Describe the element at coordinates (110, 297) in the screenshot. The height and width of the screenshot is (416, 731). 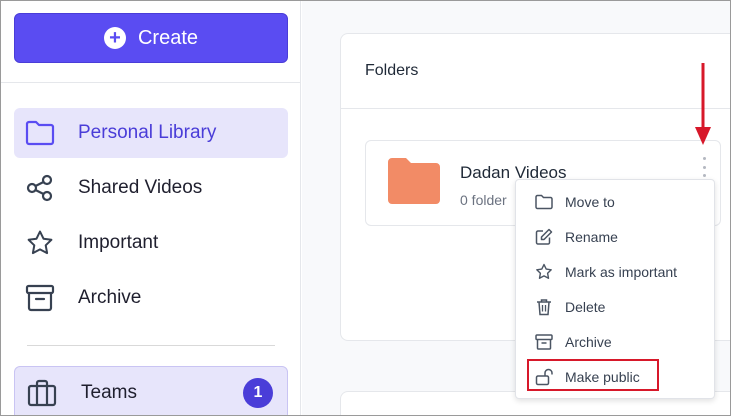
I see `sidebar-item-label: Archive` at that location.